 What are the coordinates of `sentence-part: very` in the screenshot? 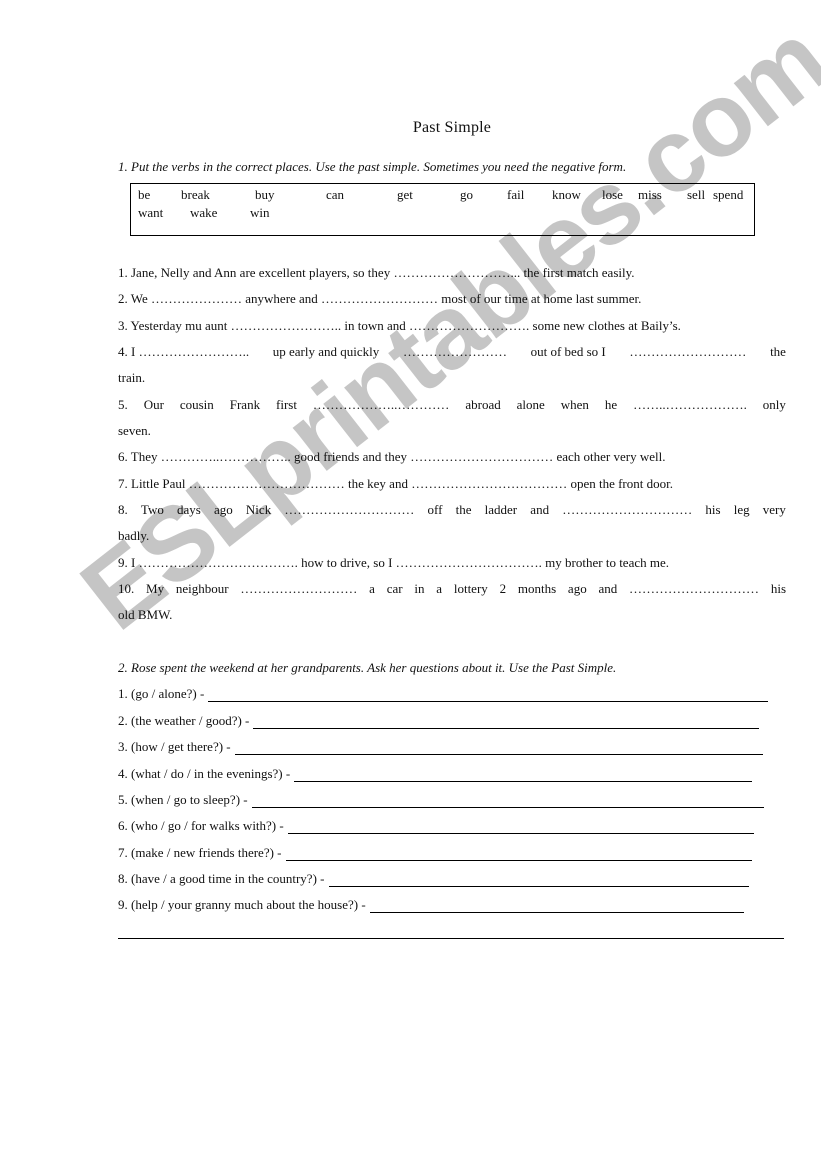 It's located at (774, 509).